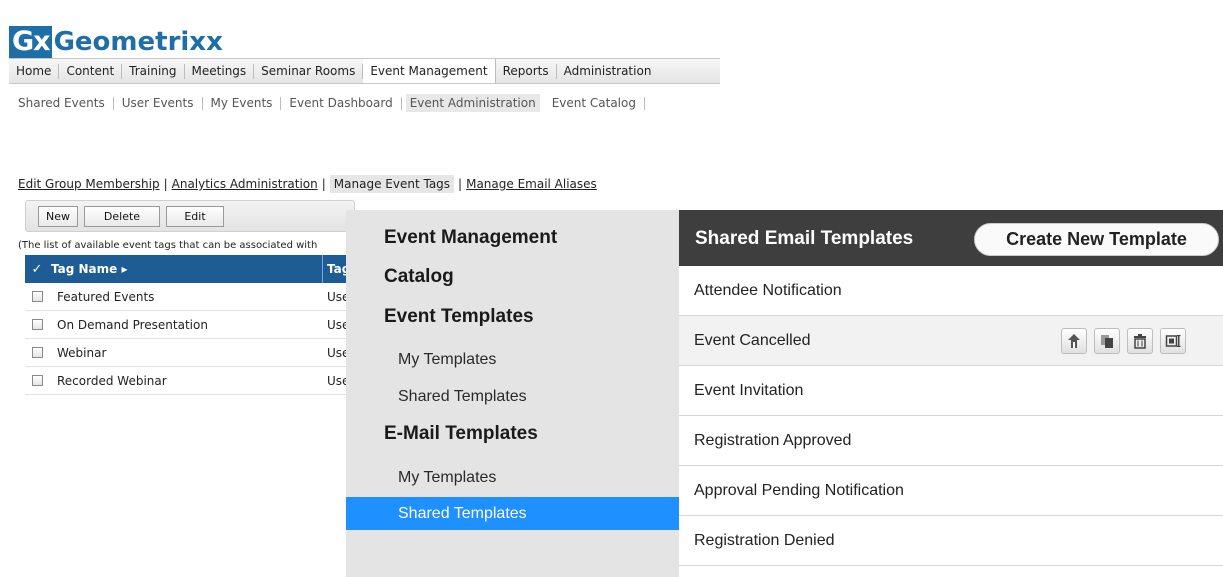 The width and height of the screenshot is (1223, 577). Describe the element at coordinates (472, 103) in the screenshot. I see `subnav-event-administration: Event Administration` at that location.